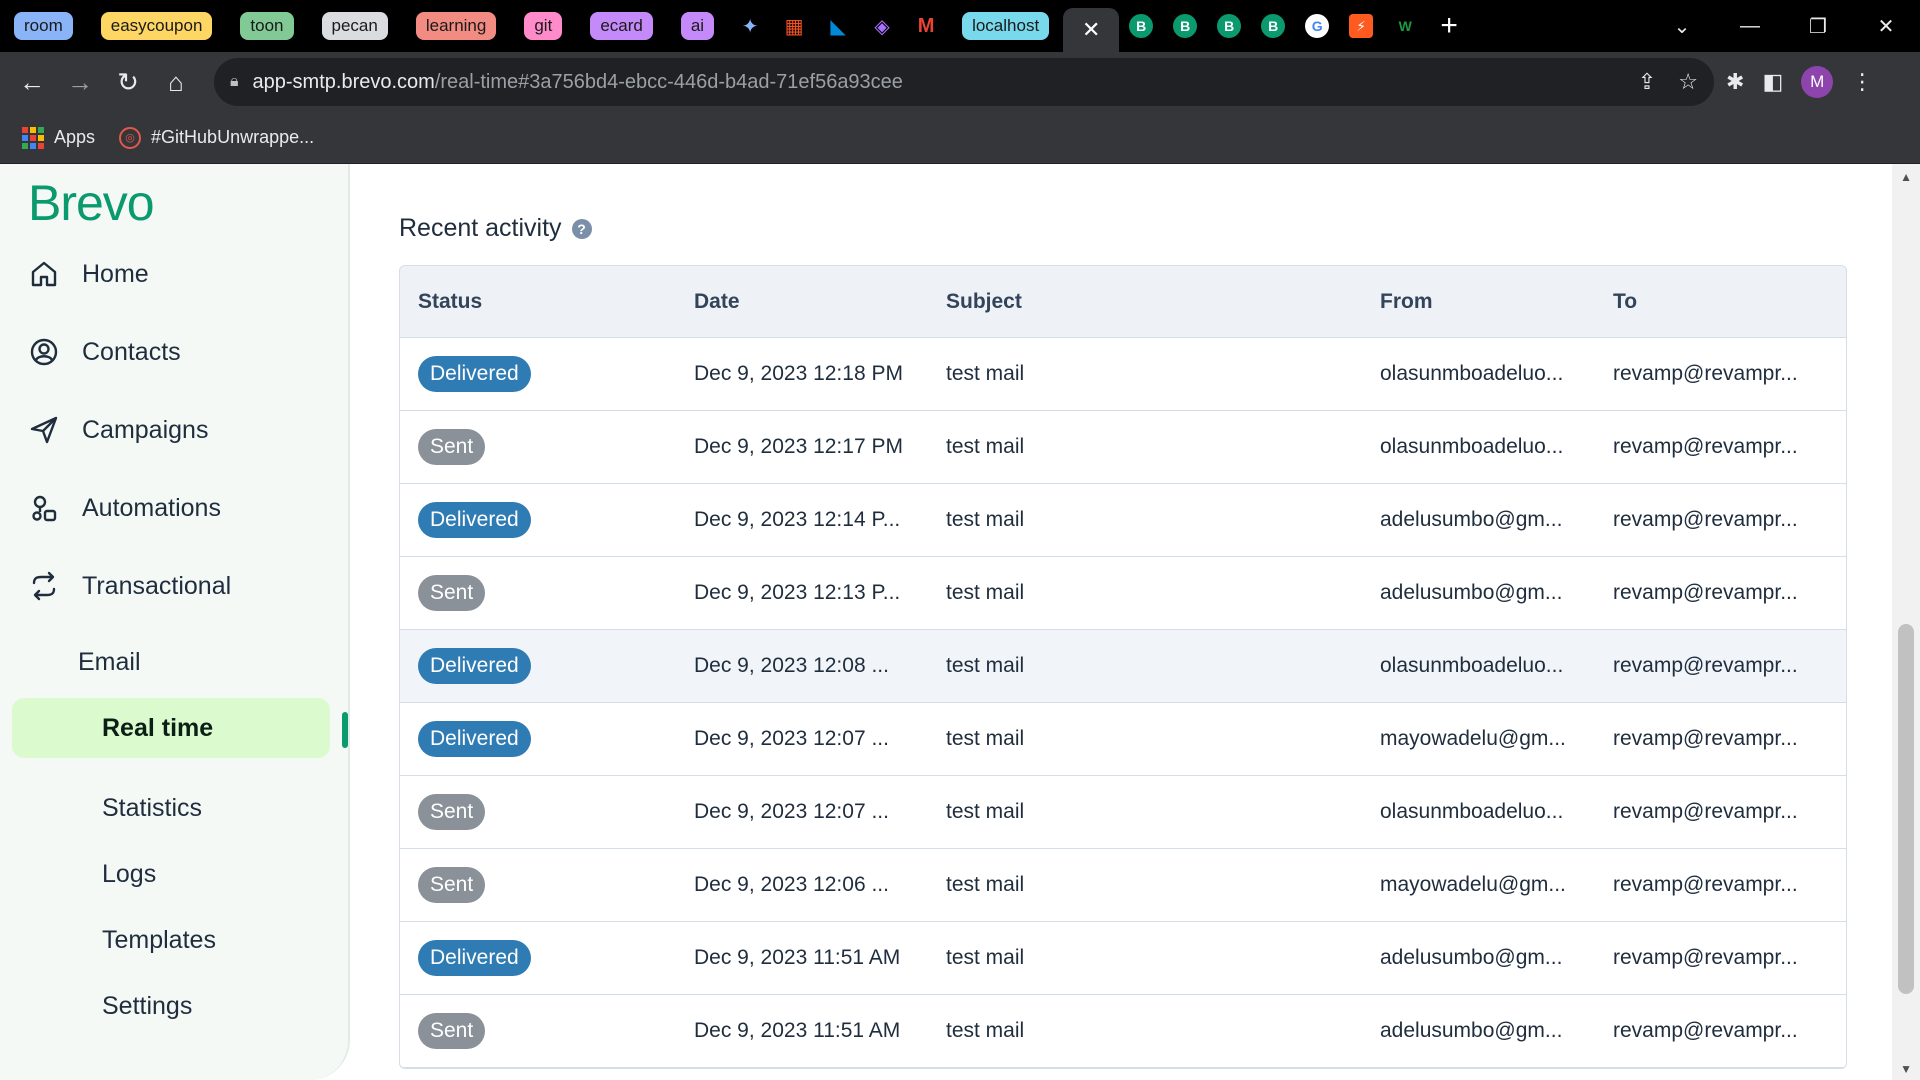 The height and width of the screenshot is (1080, 1920). What do you see at coordinates (1496, 302) in the screenshot?
I see `column-header-from: From` at bounding box center [1496, 302].